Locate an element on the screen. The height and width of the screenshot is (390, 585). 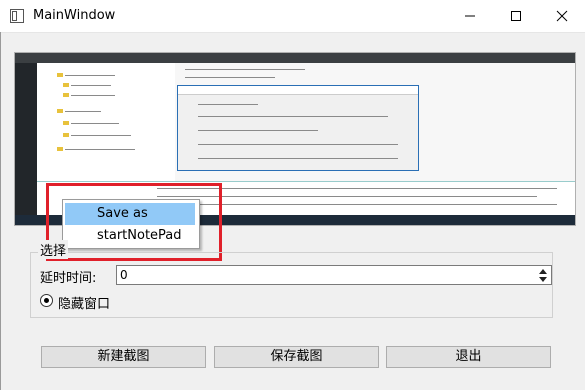
hide-window-label: 隐藏窗口 is located at coordinates (84, 302).